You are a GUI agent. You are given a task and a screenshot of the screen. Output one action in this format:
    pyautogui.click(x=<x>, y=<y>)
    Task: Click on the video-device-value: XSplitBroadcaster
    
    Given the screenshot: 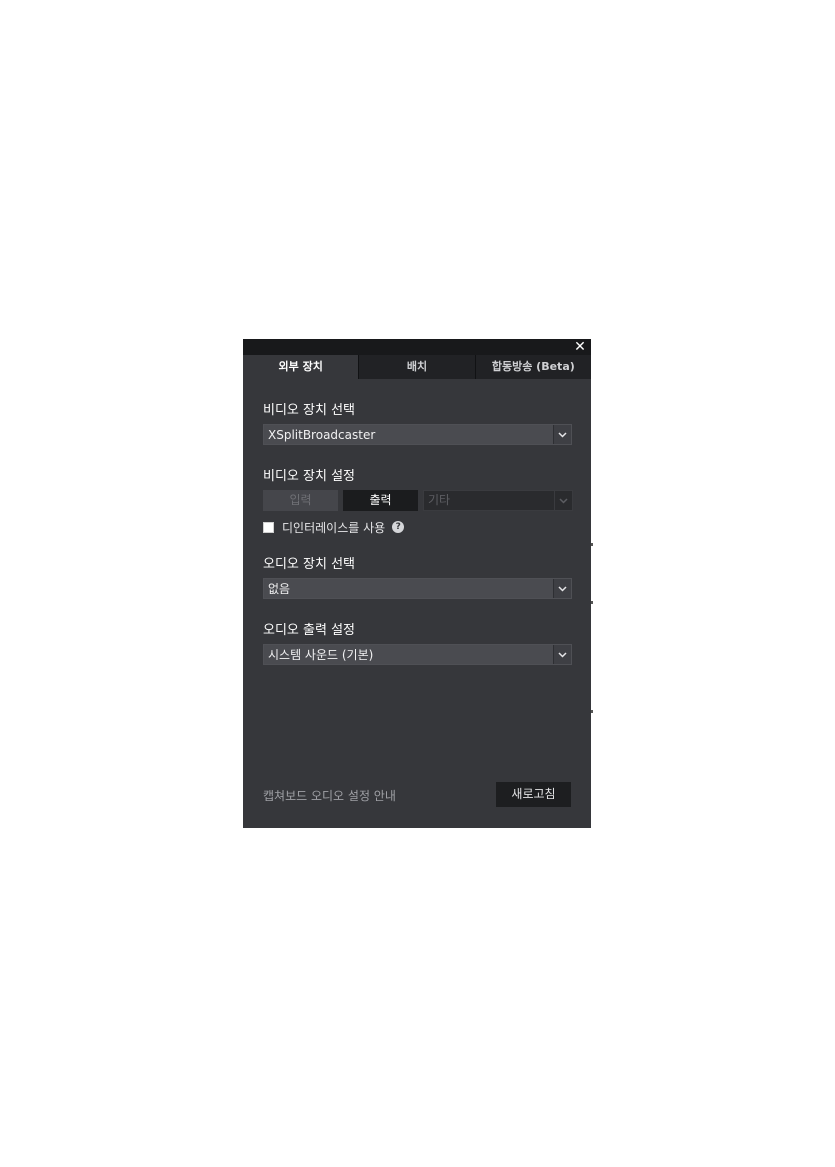 What is the action you would take?
    pyautogui.click(x=322, y=435)
    